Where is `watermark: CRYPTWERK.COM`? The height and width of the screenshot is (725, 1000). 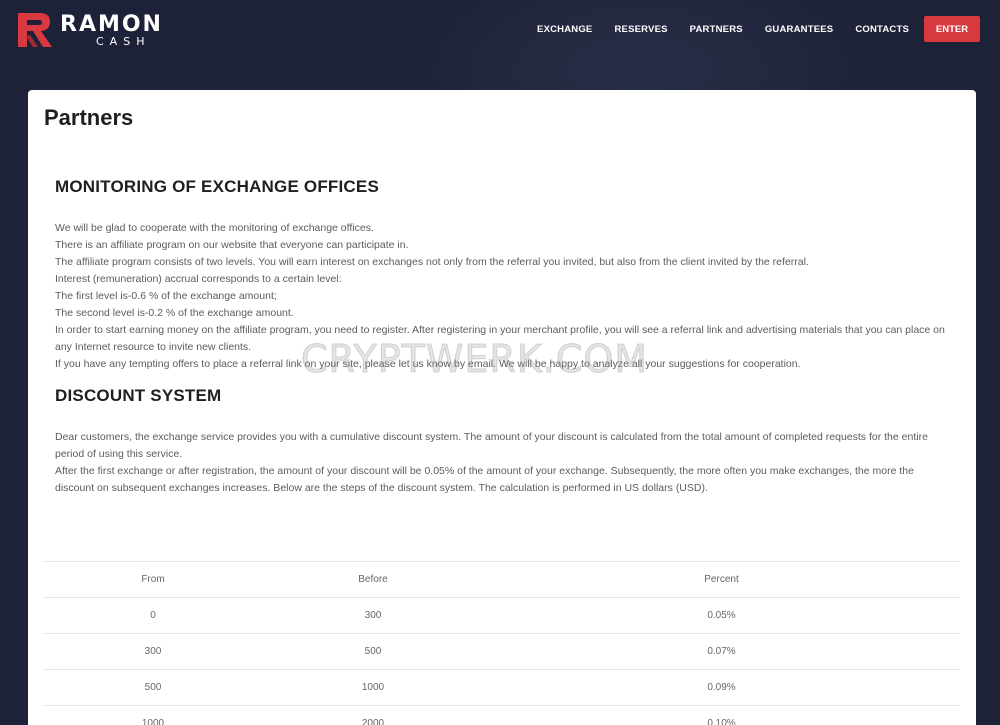
watermark: CRYPTWERK.COM is located at coordinates (474, 359).